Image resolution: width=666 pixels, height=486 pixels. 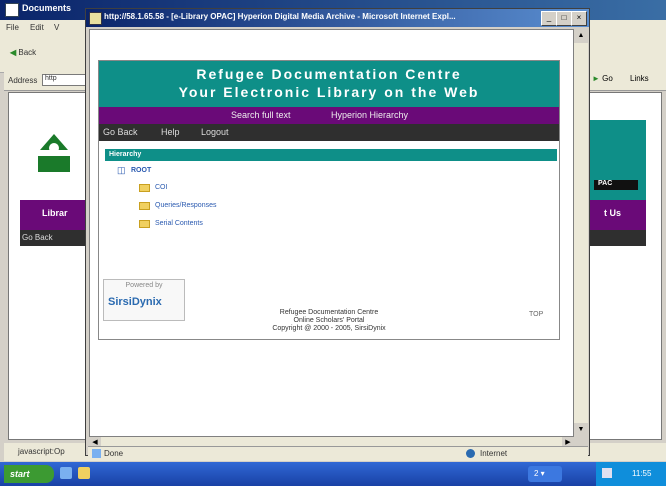 I want to click on ie-icon, so click(x=12, y=10).